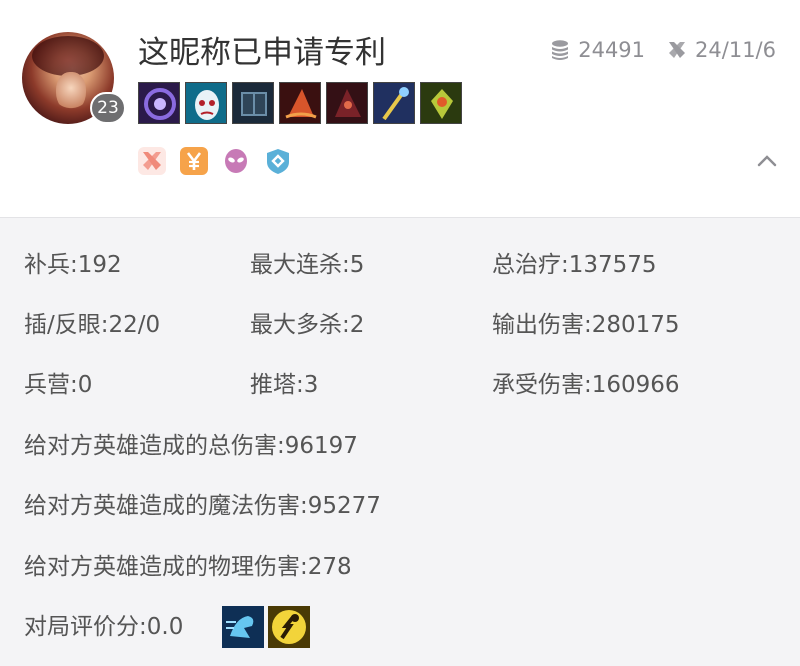 The width and height of the screenshot is (800, 666). I want to click on collapse-chevron-icon, so click(767, 160).